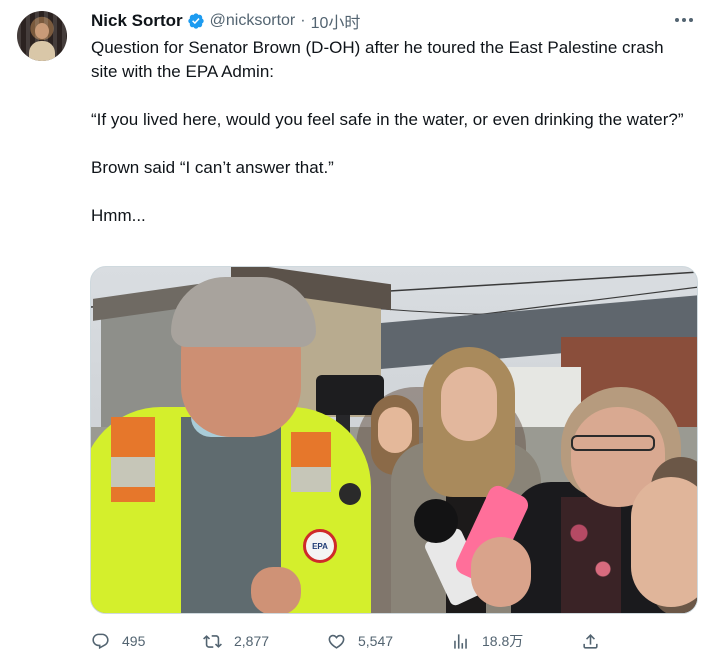 This screenshot has height=662, width=718. I want to click on share-icon, so click(590, 641).